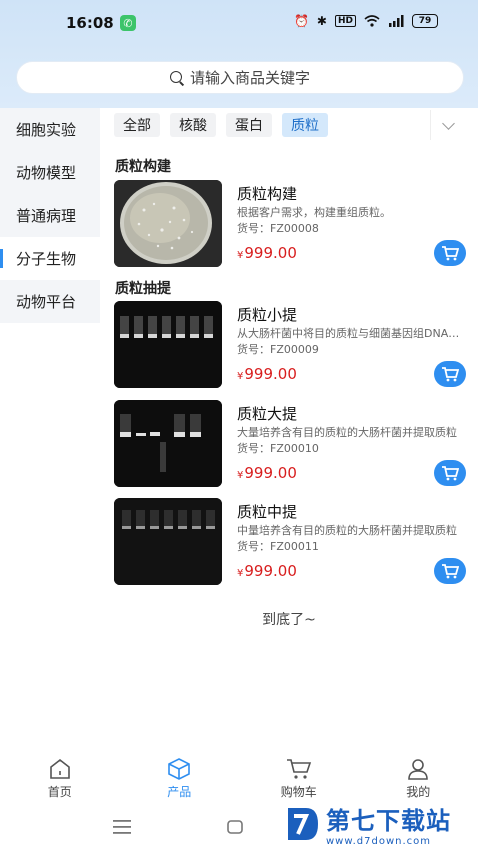 Image resolution: width=478 pixels, height=850 pixels. What do you see at coordinates (235, 827) in the screenshot?
I see `home-square-icon` at bounding box center [235, 827].